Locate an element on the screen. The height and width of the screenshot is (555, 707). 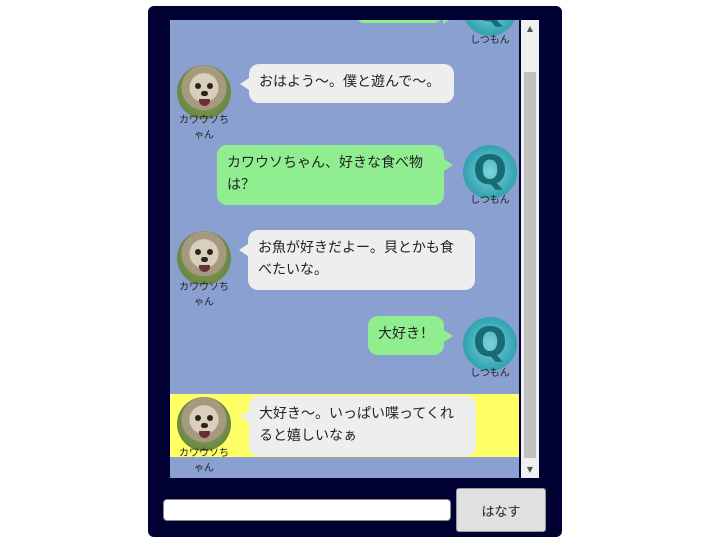
user-message-bubble: 大好き！ is located at coordinates (410, 335).